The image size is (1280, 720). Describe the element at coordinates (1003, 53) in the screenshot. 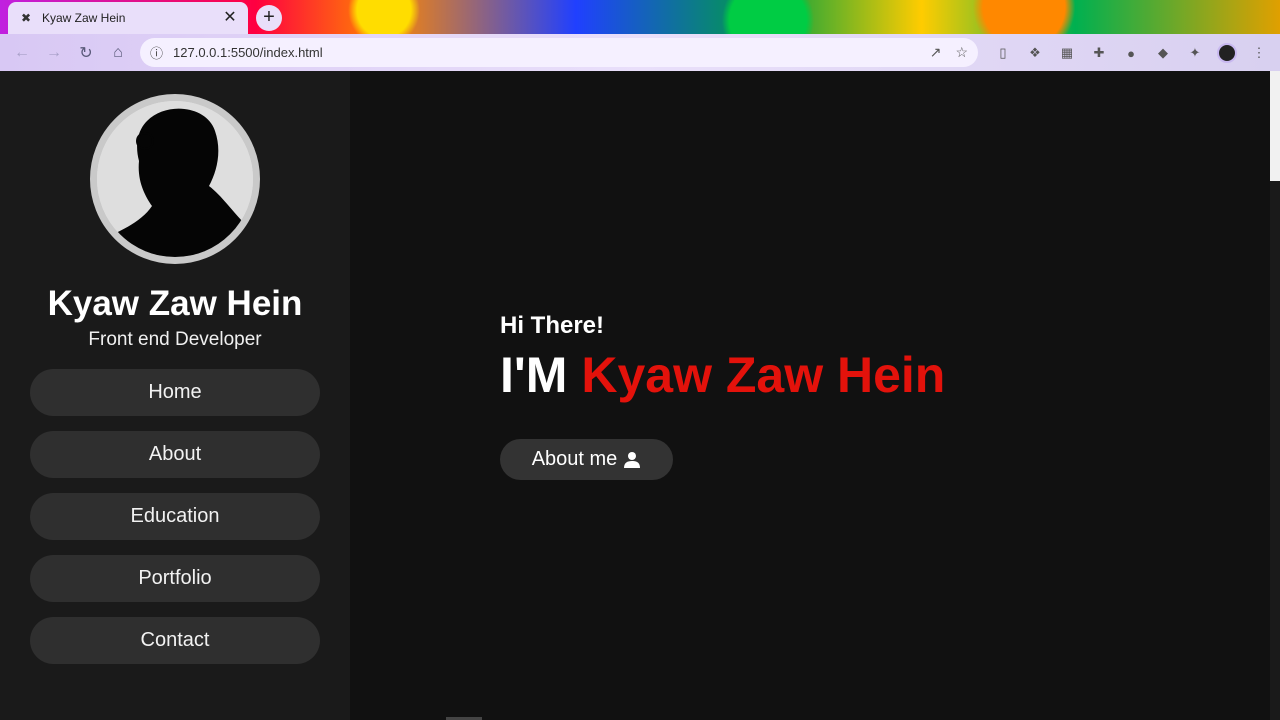

I see `extension-folder-icon: ▯` at that location.